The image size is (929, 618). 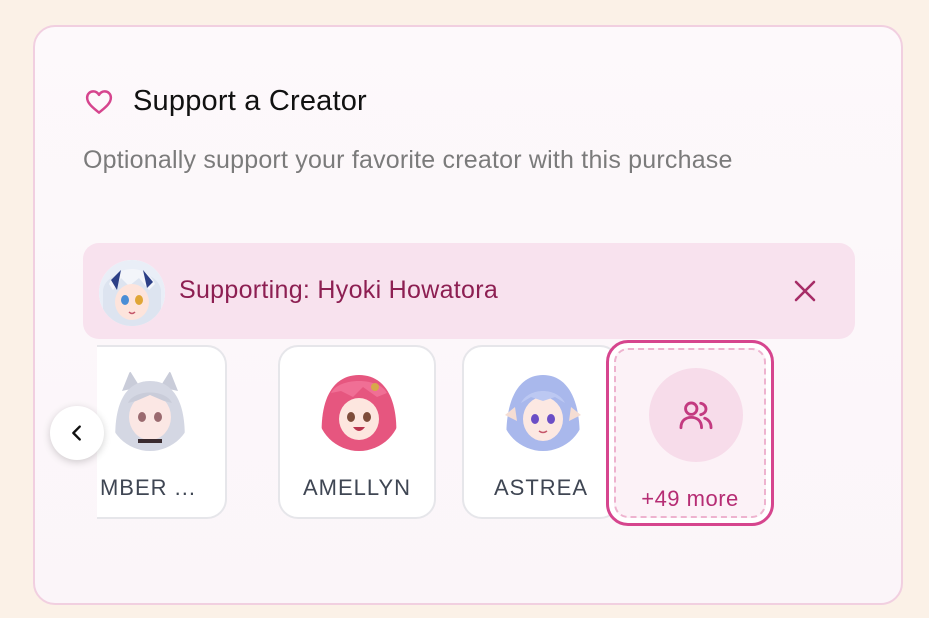 I want to click on carousel-prev-button, so click(x=77, y=433).